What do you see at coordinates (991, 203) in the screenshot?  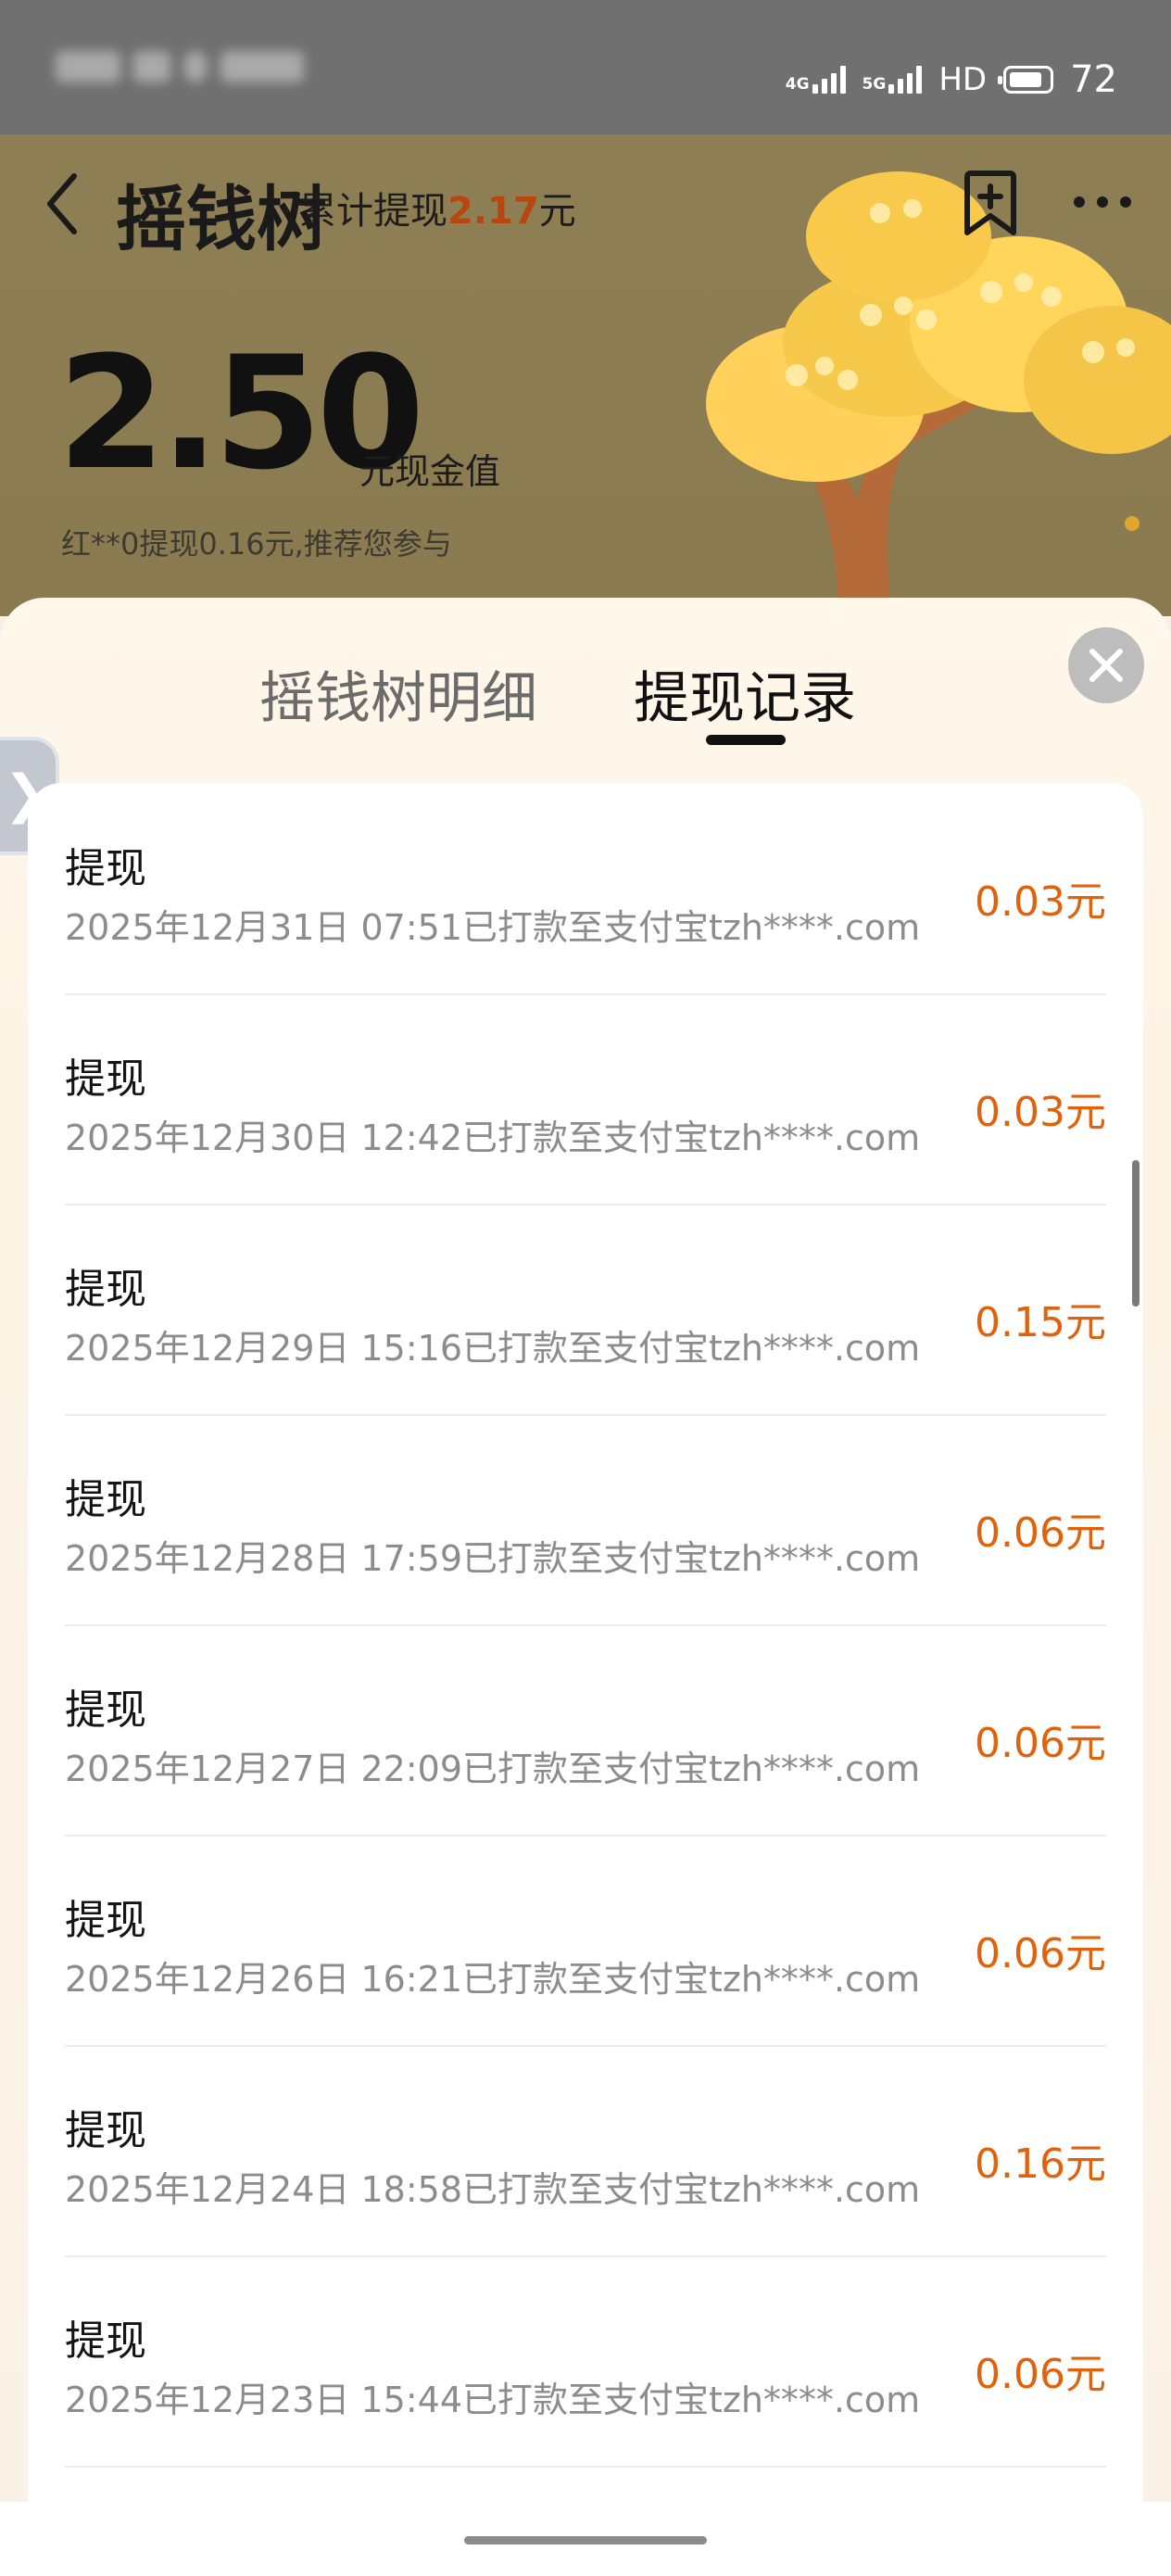 I see `bookmark-add-icon` at bounding box center [991, 203].